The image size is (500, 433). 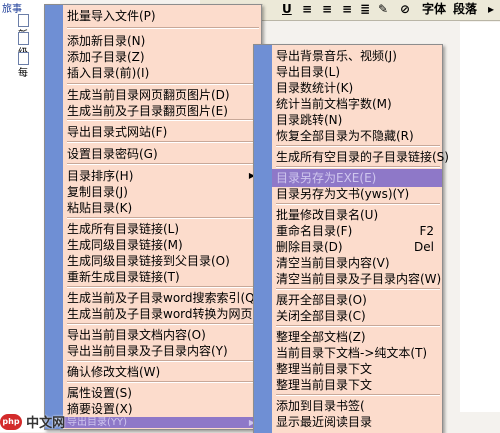 What do you see at coordinates (166, 314) in the screenshot?
I see `menu-item-word-to-webpage: 生成当前及子目录word转换为网页(R)` at bounding box center [166, 314].